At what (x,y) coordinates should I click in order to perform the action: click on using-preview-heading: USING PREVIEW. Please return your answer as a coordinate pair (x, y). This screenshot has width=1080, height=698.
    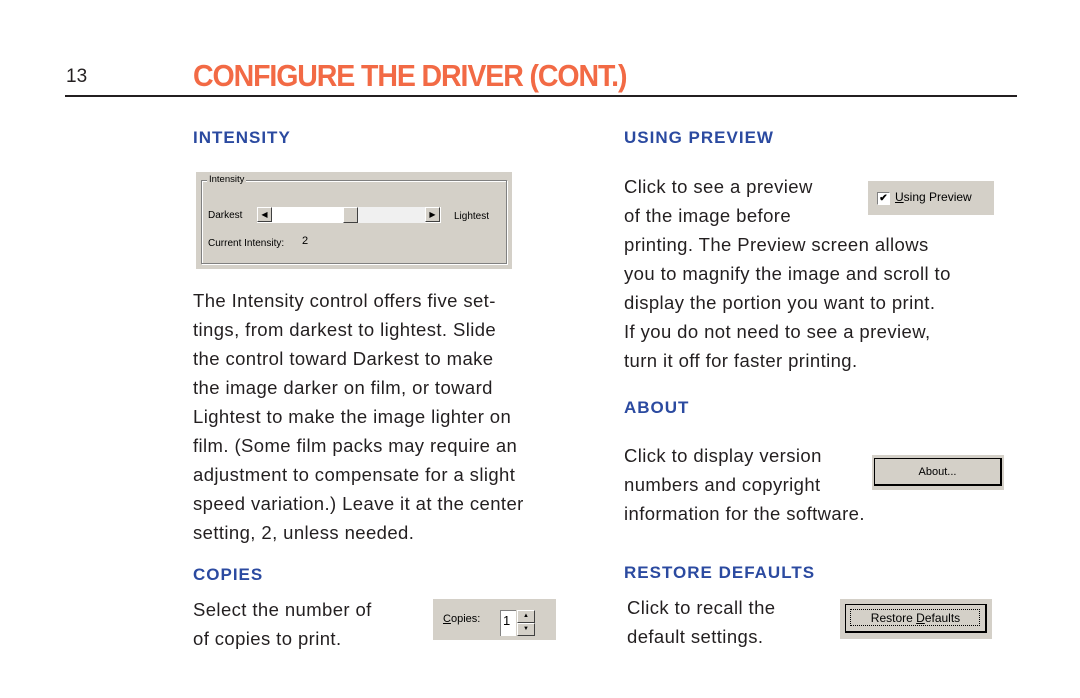
    Looking at the image, I should click on (699, 137).